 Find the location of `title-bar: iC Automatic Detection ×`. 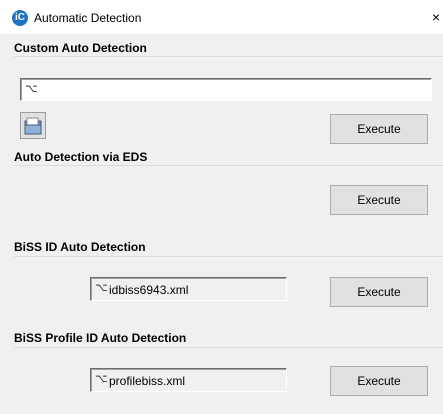

title-bar: iC Automatic Detection × is located at coordinates (221, 17).